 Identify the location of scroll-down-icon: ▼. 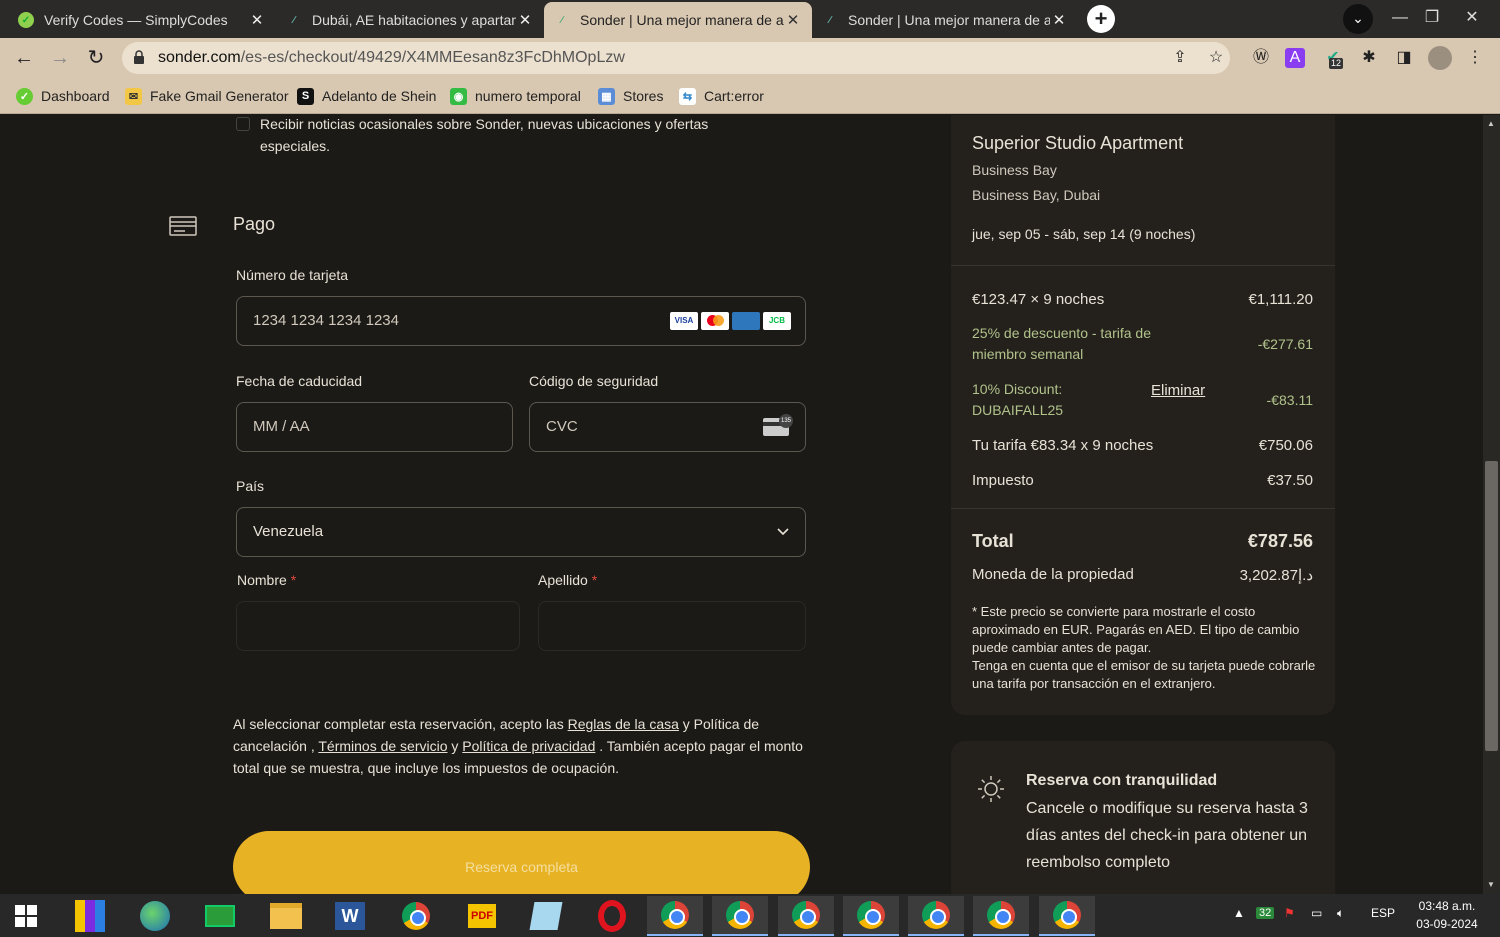
(1491, 884).